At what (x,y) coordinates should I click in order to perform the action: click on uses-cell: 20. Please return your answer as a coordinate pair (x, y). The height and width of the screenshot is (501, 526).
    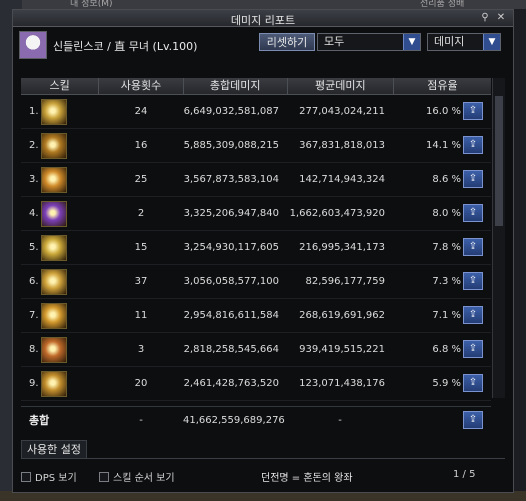
    Looking at the image, I should click on (141, 383).